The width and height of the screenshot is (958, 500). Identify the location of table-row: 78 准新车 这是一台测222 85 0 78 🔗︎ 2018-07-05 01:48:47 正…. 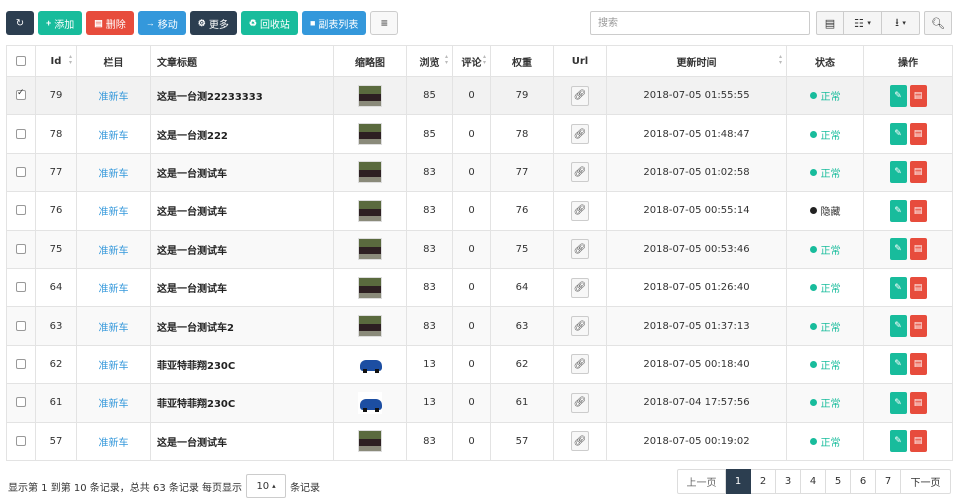
(479, 134).